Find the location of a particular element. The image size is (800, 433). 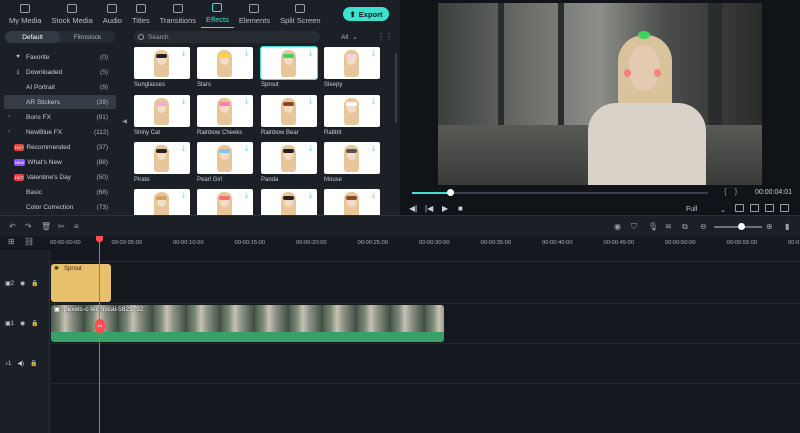

play-back-icon: |◀ is located at coordinates (429, 208).